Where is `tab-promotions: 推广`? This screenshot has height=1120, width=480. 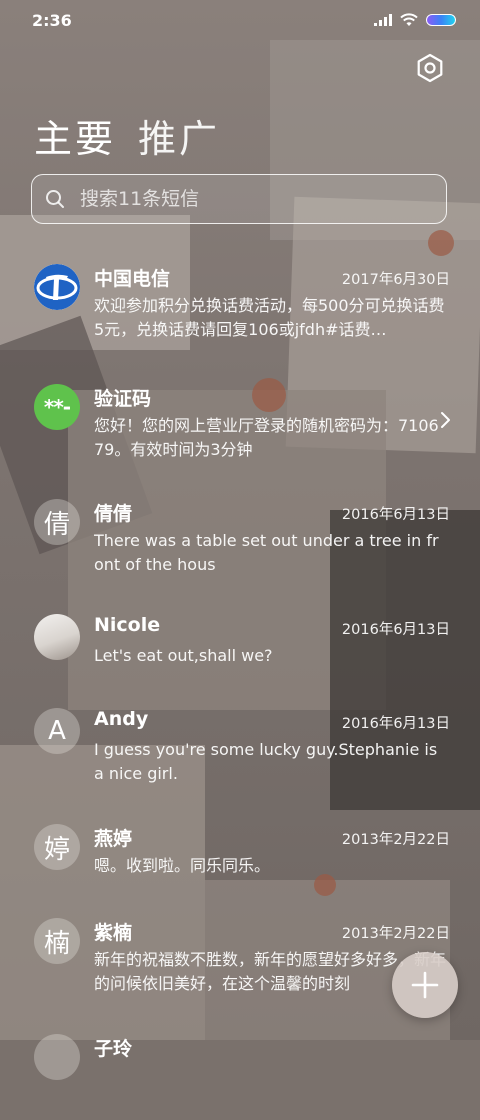
tab-promotions: 推广 is located at coordinates (179, 135).